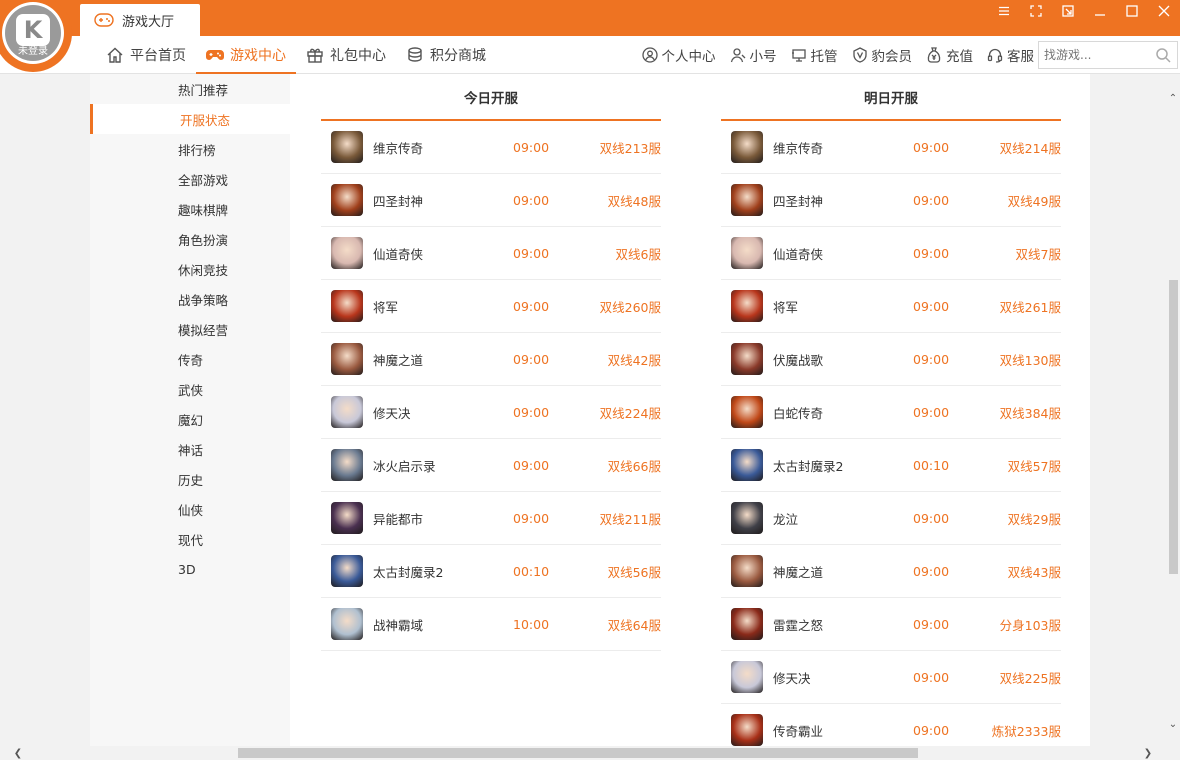 The image size is (1180, 760). I want to click on game-row: 太古封魔录2 00:10 双线57服, so click(891, 465).